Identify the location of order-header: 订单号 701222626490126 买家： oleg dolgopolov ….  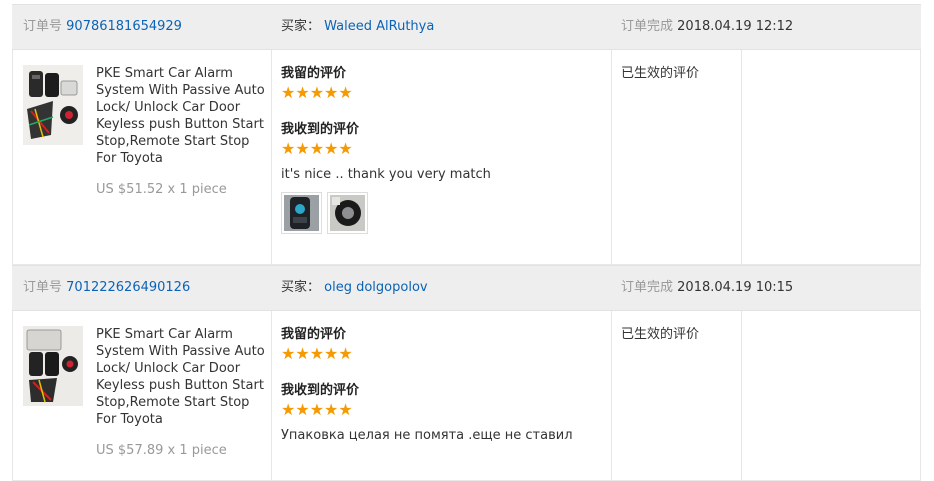
(466, 288).